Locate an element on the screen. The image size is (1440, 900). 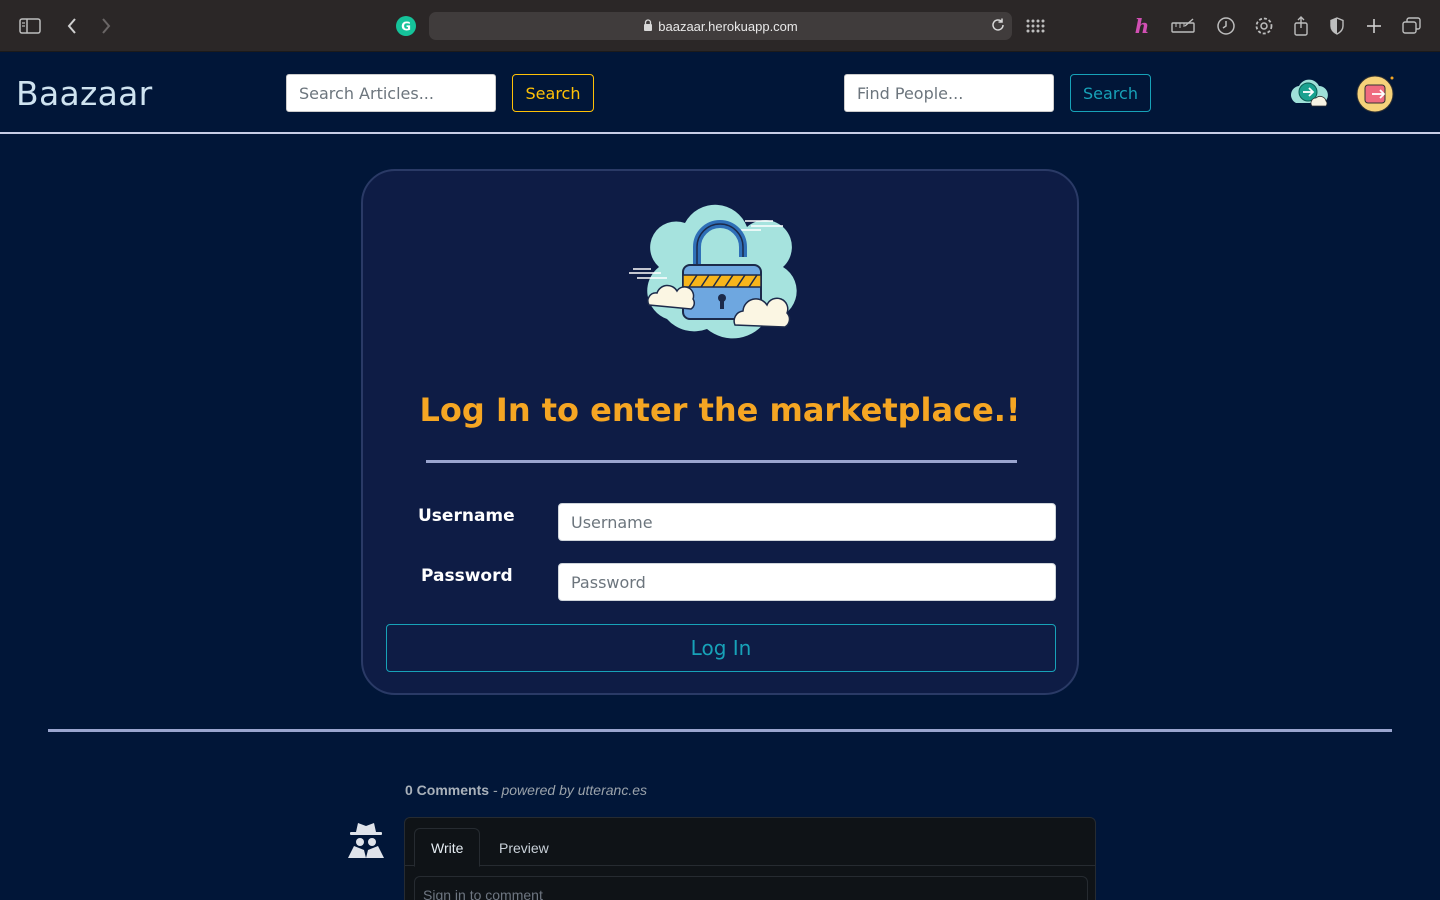
people-search-input is located at coordinates (949, 93).